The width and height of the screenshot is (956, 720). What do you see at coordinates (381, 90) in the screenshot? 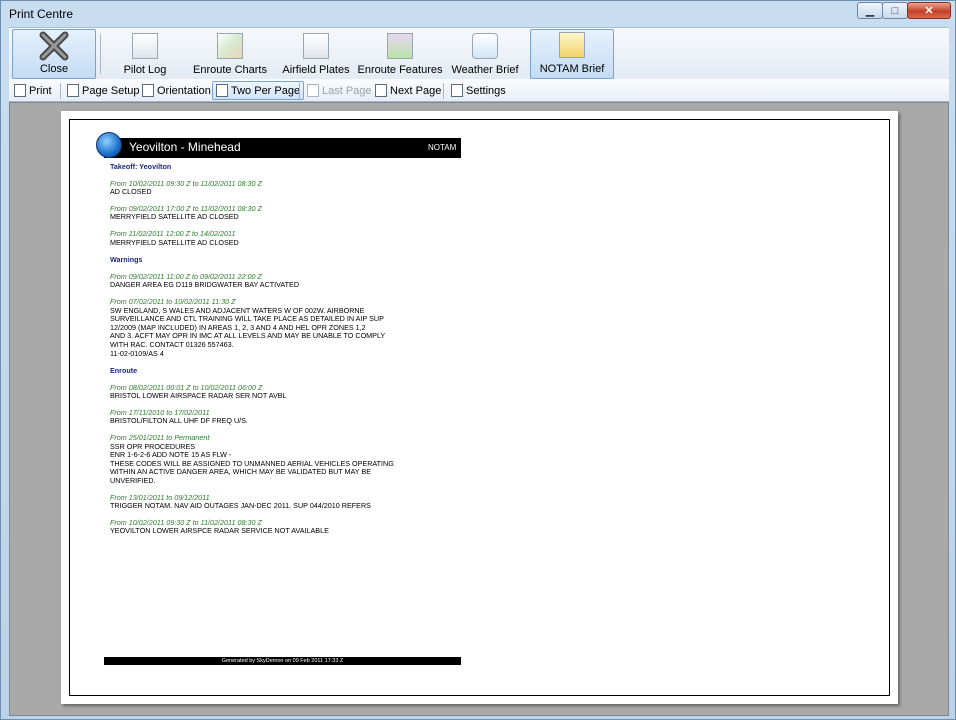
I see `next-page-icon` at bounding box center [381, 90].